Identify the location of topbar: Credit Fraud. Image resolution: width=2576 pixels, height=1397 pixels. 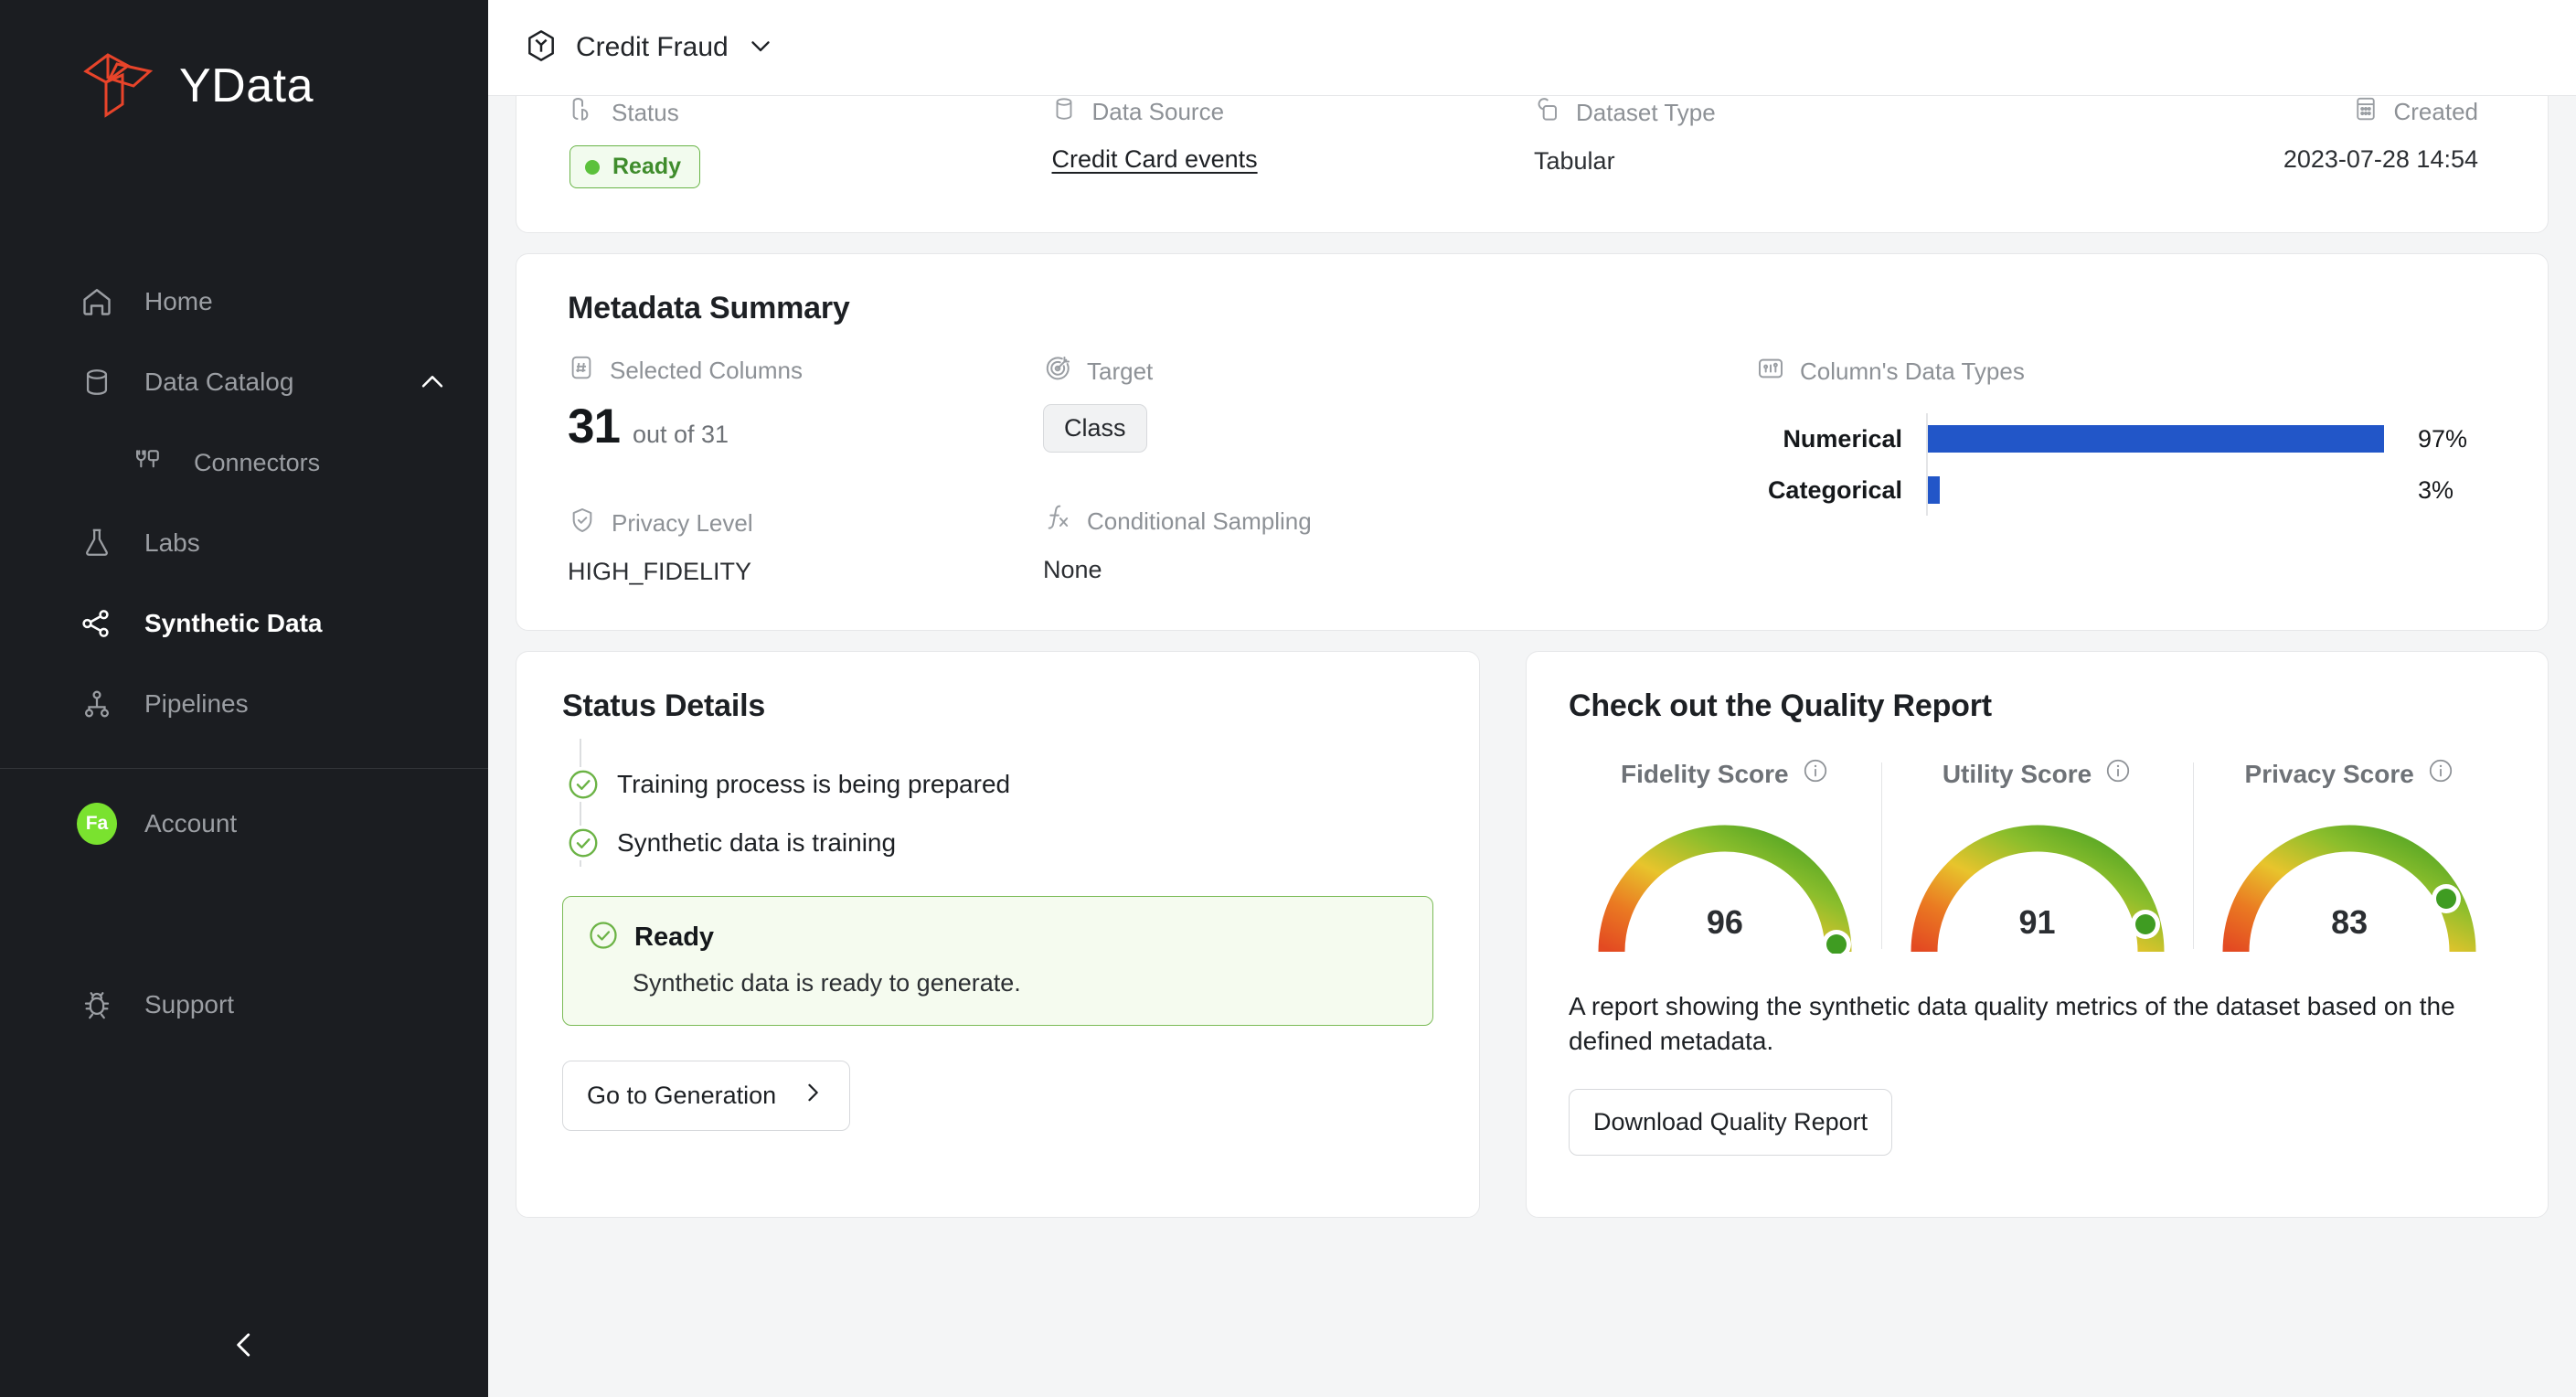
(1532, 48).